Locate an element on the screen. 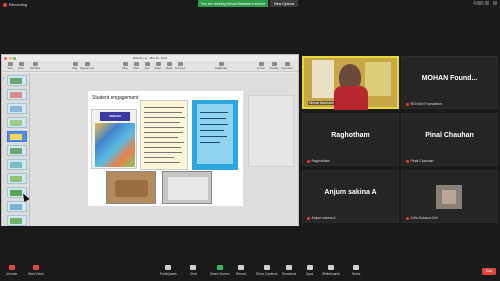 The image size is (500, 281). toolbar-comment-button: Comment is located at coordinates (180, 66).